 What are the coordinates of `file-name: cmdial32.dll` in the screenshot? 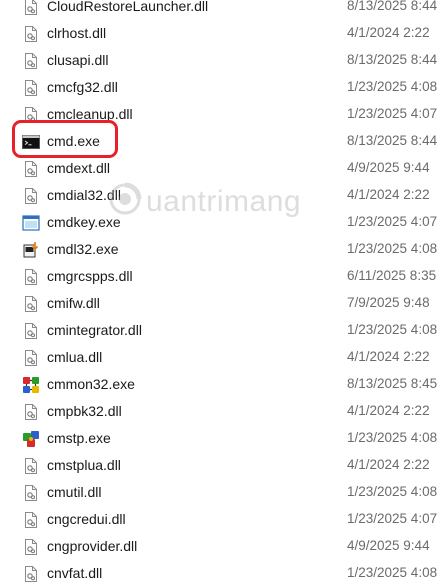 It's located at (84, 195).